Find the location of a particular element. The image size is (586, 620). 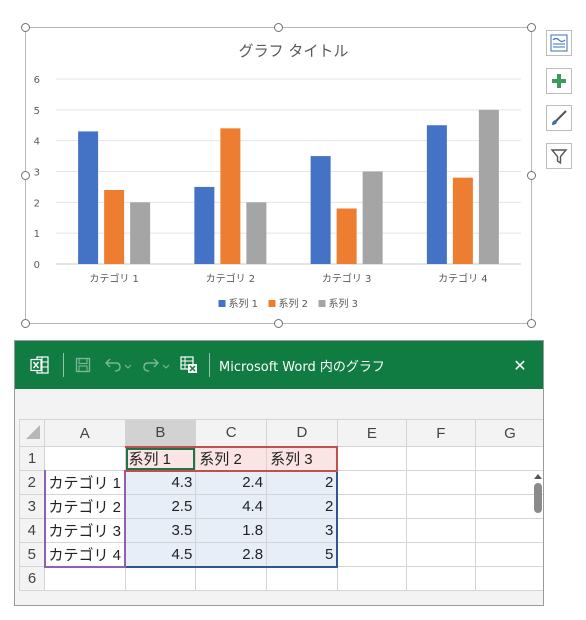

save-button is located at coordinates (83, 365).